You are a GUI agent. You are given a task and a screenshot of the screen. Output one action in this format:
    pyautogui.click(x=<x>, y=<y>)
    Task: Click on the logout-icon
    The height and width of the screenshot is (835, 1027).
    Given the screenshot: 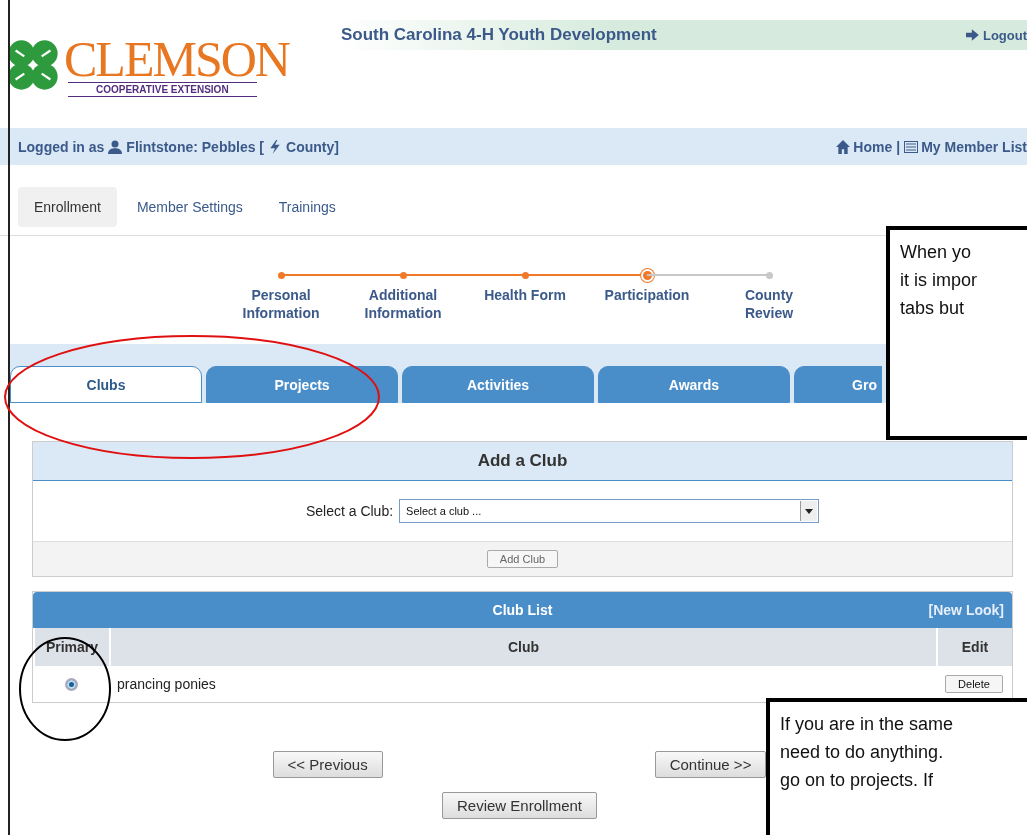 What is the action you would take?
    pyautogui.click(x=972, y=35)
    